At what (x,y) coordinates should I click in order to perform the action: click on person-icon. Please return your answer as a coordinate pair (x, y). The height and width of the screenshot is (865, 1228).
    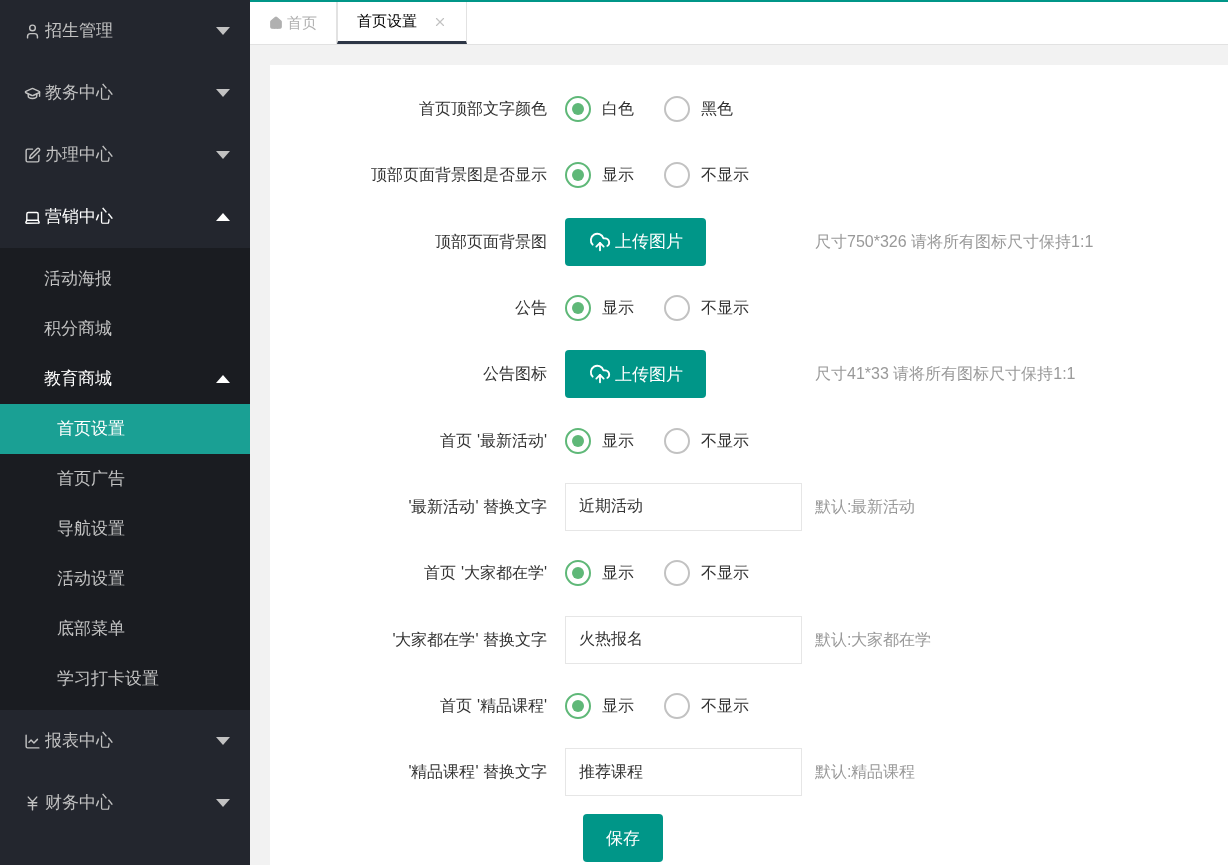
    Looking at the image, I should click on (32, 31).